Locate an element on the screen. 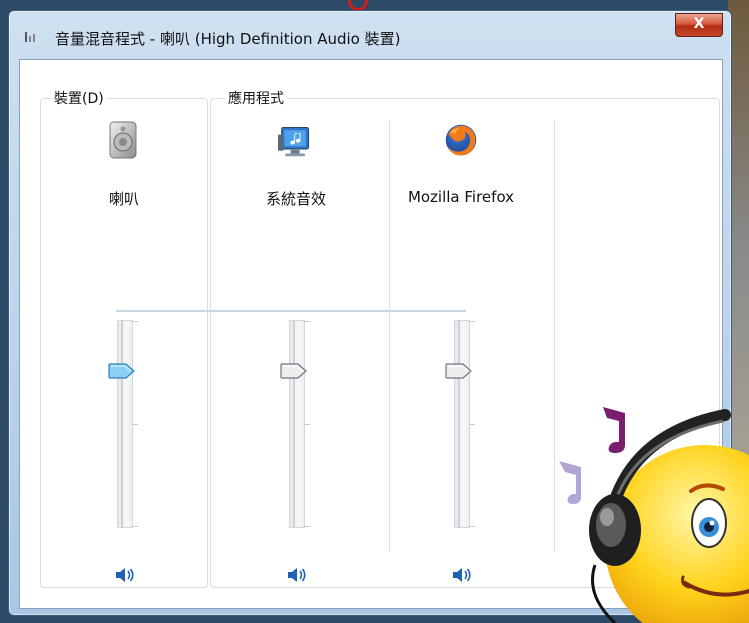 This screenshot has height=623, width=749. speaker-device-icon is located at coordinates (124, 140).